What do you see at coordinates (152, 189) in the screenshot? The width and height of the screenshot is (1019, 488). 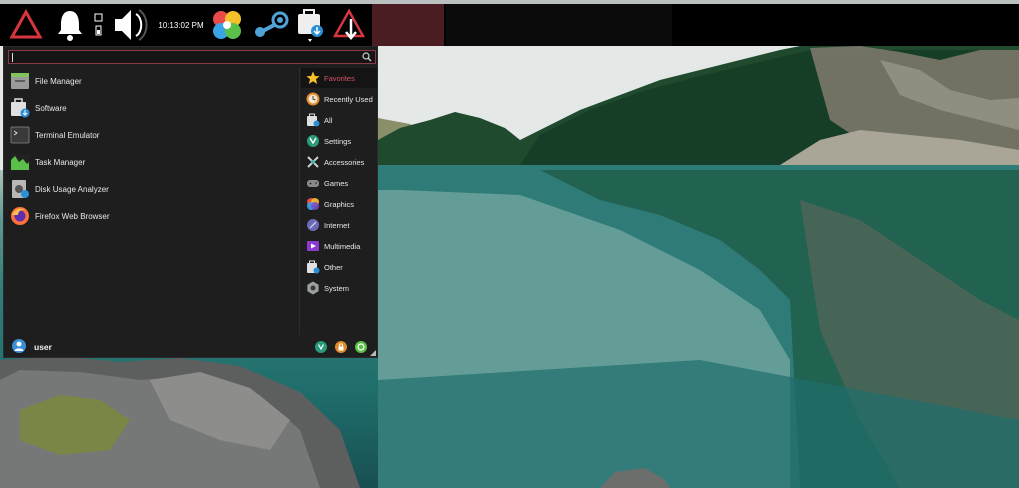 I see `app-item-disk-usage: Disk Usage Analyzer` at bounding box center [152, 189].